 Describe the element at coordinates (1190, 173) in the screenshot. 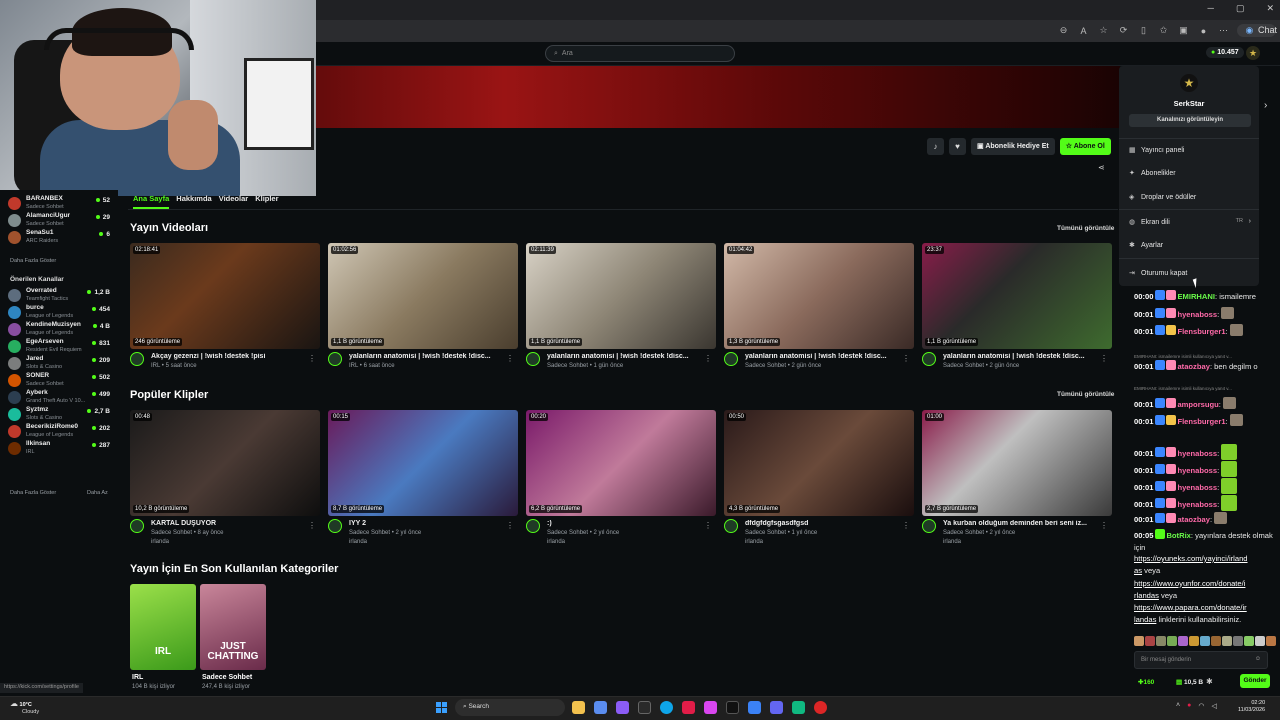

I see `menu-item-subscriptions: ✦ Abonelikler` at that location.